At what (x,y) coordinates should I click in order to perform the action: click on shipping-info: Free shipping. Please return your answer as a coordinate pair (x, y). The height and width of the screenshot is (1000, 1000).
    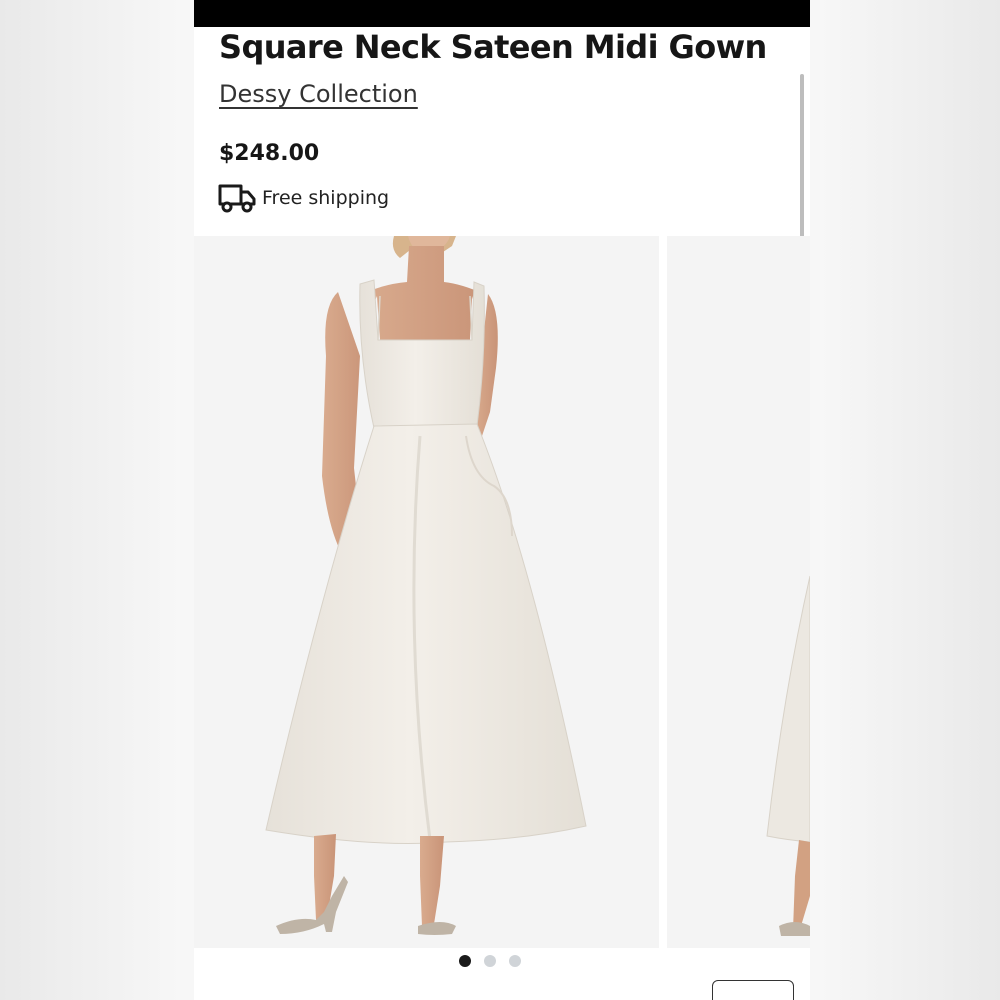
    Looking at the image, I should click on (303, 198).